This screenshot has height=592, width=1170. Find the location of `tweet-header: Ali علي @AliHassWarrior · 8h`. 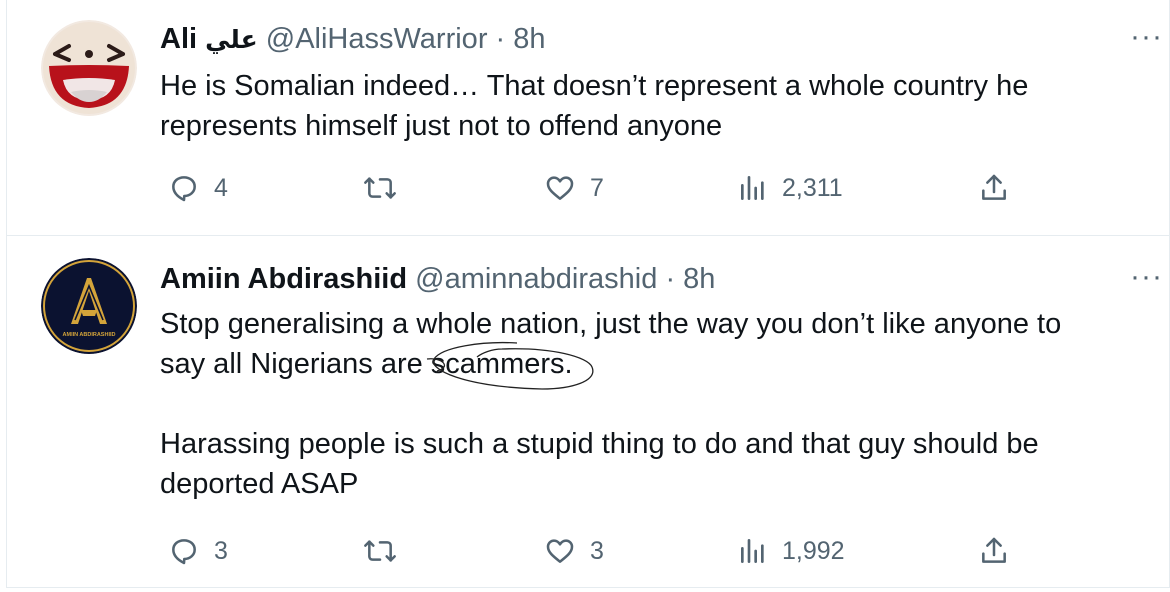

tweet-header: Ali علي @AliHassWarrior · 8h is located at coordinates (353, 39).